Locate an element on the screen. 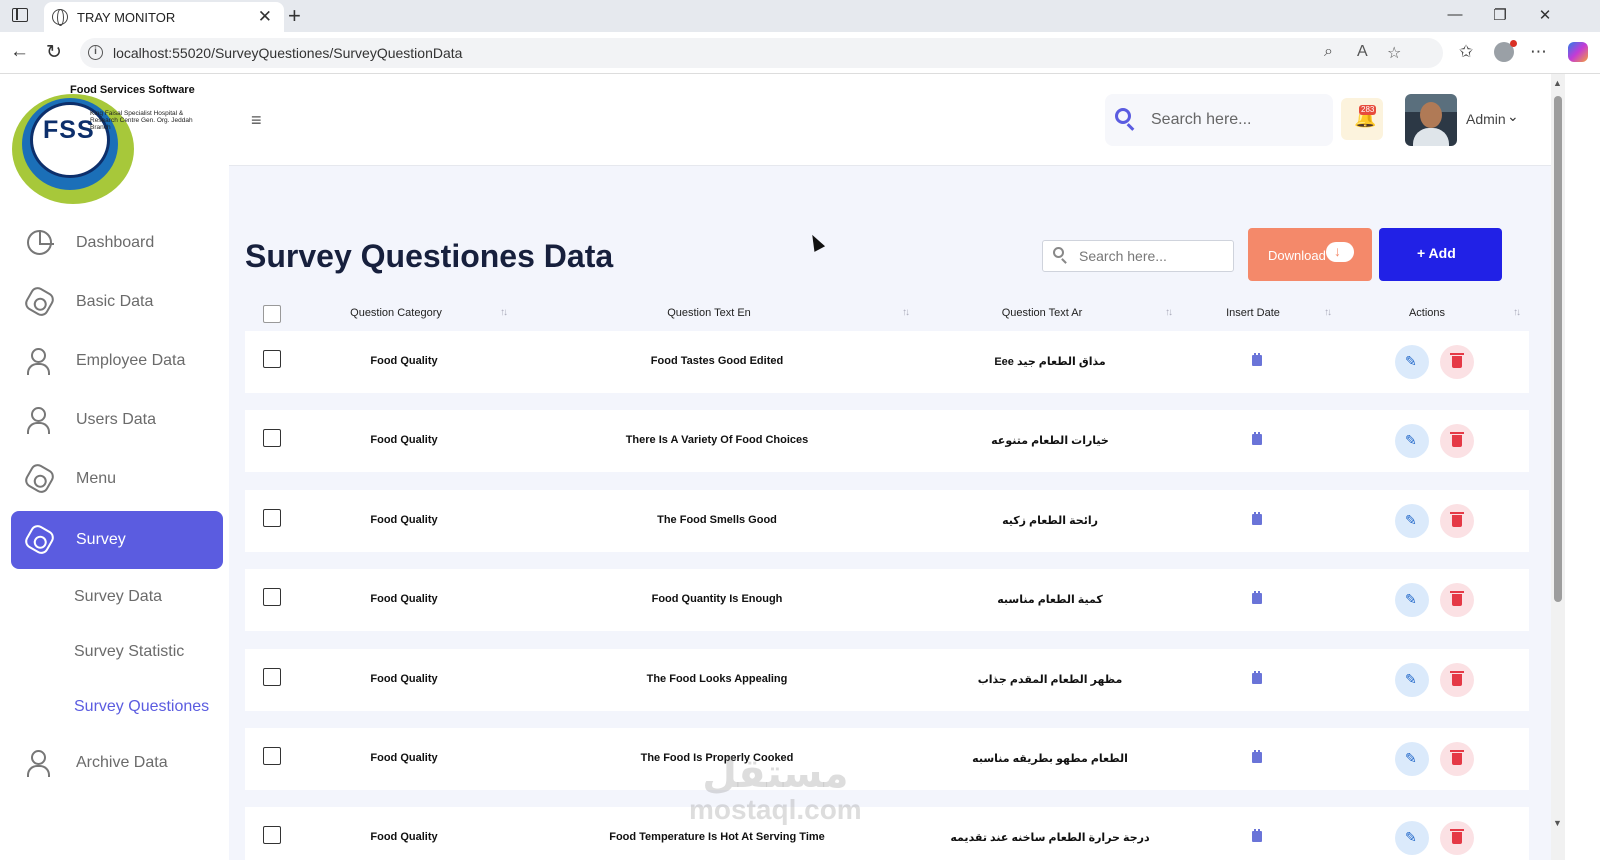 This screenshot has height=860, width=1600. table-search-input is located at coordinates (1154, 256).